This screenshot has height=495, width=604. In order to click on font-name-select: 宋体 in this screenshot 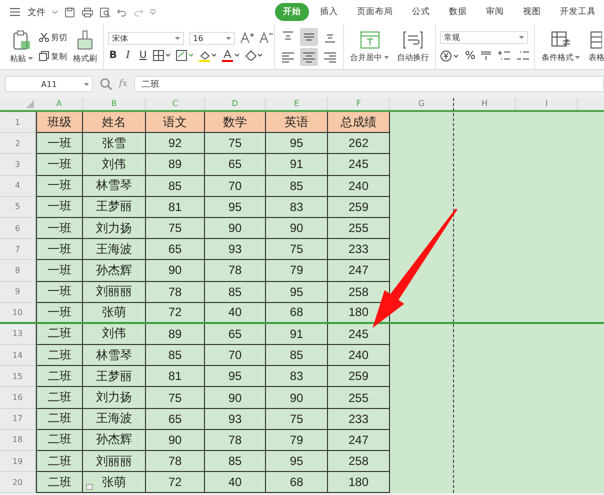, I will do `click(146, 38)`.